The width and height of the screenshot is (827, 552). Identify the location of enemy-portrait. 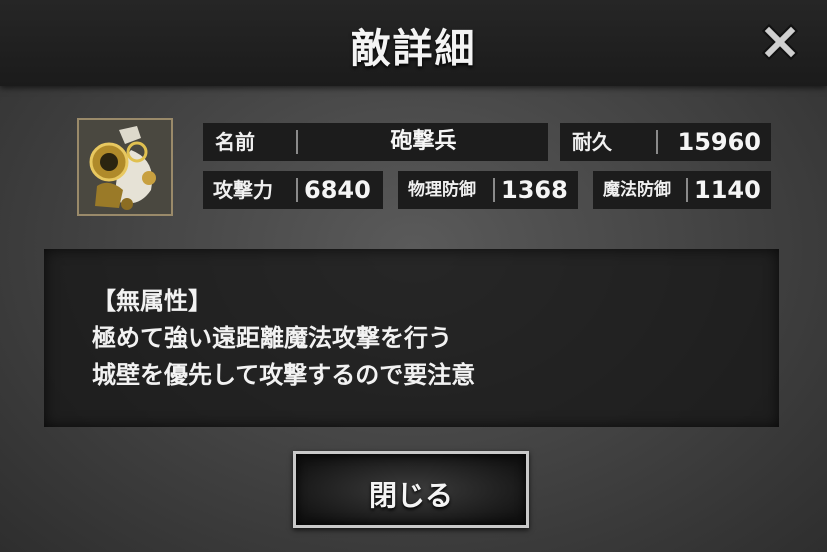
(125, 167).